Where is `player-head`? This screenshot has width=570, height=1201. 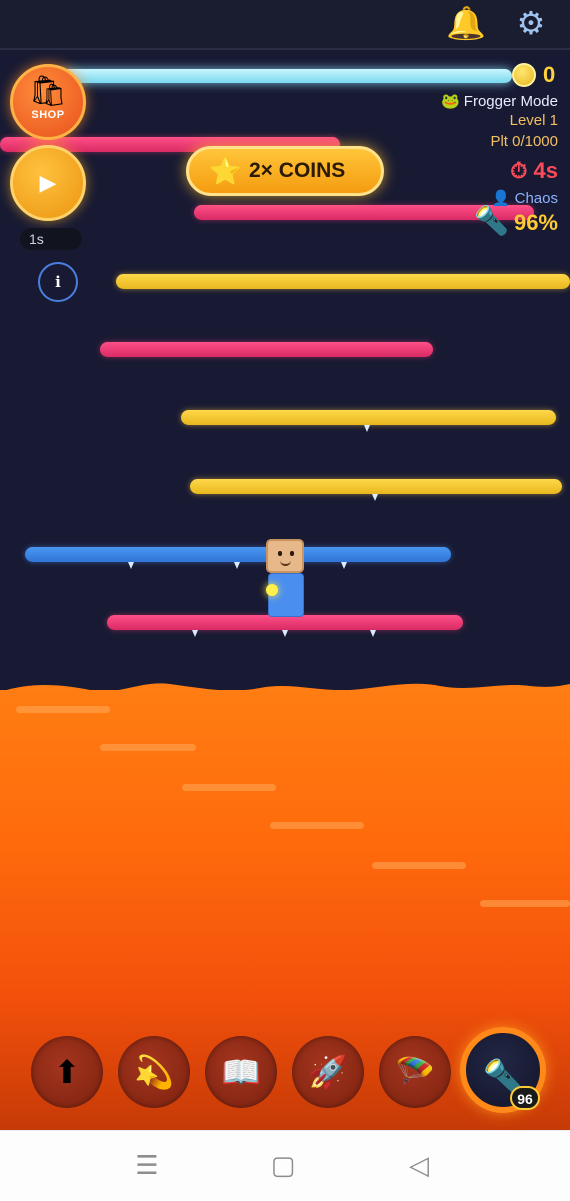 player-head is located at coordinates (285, 556).